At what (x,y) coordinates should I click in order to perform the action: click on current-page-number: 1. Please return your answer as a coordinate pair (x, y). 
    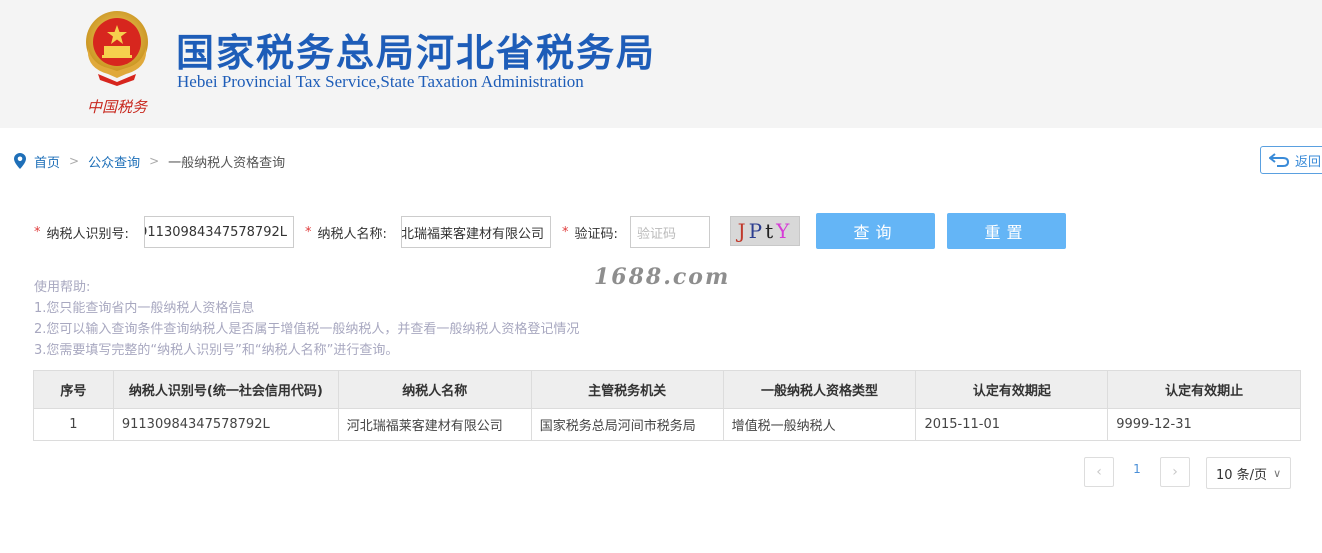
    Looking at the image, I should click on (1137, 469).